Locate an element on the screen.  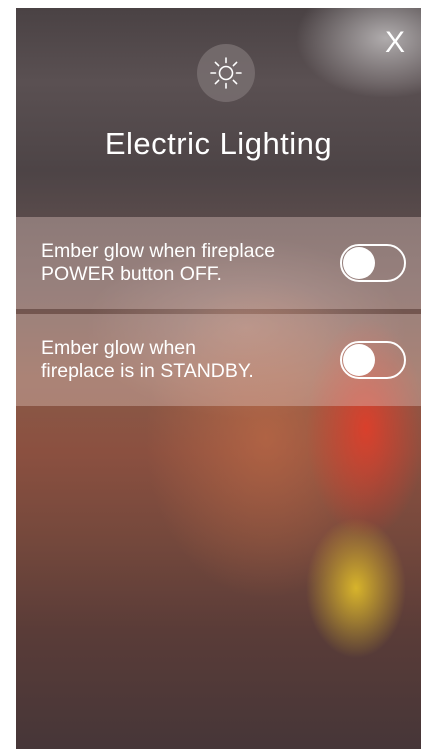
sun-icon-badge is located at coordinates (226, 73).